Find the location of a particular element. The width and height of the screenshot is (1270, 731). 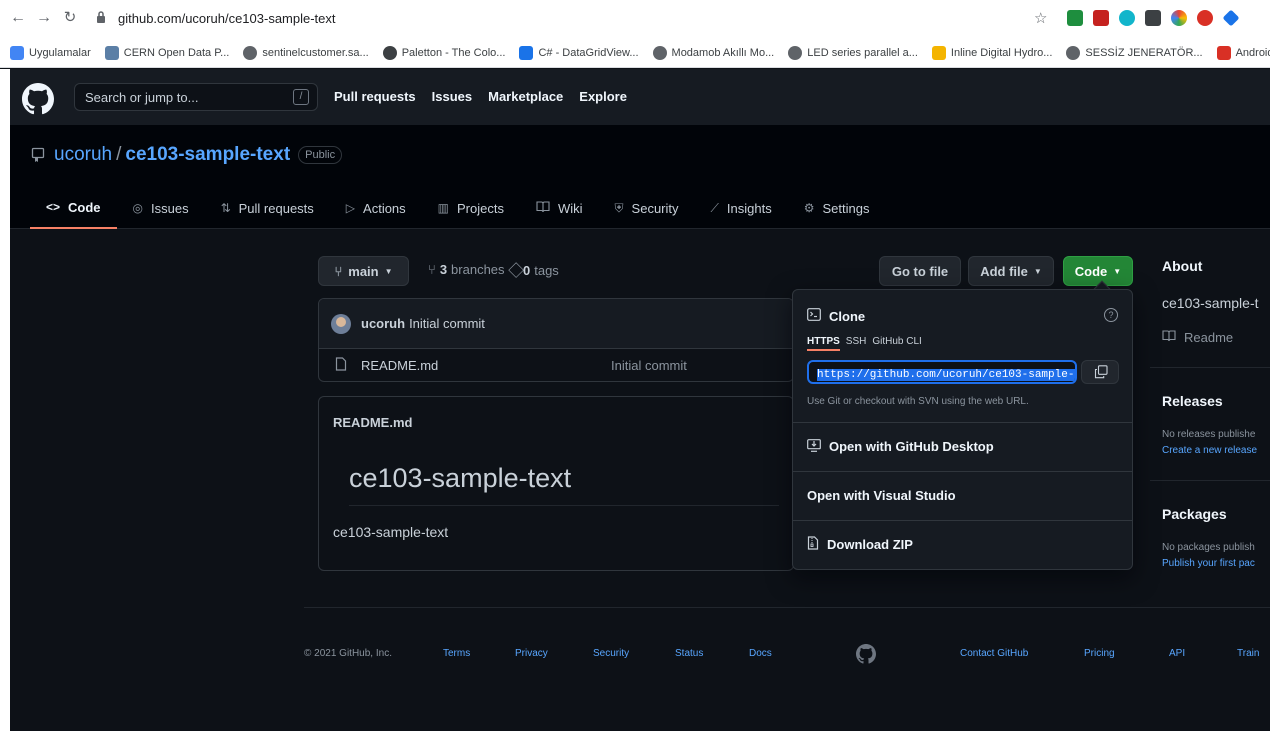

tab-pull-requests: ⇅ Pull requests is located at coordinates (267, 208).